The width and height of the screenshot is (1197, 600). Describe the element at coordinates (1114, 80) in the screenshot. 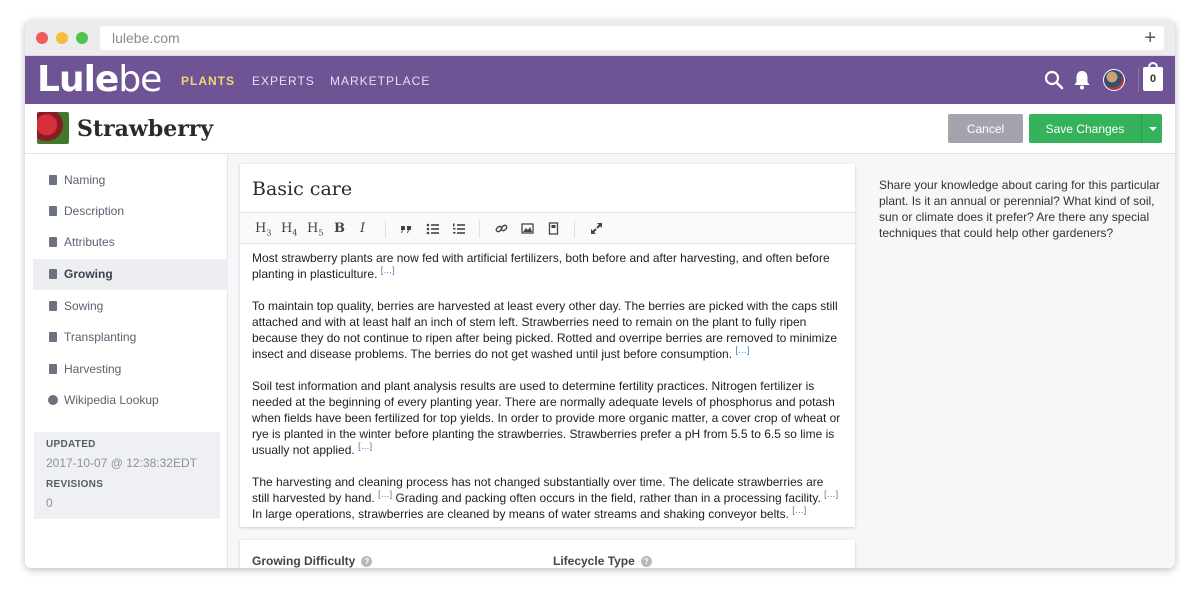

I see `user-avatar` at that location.